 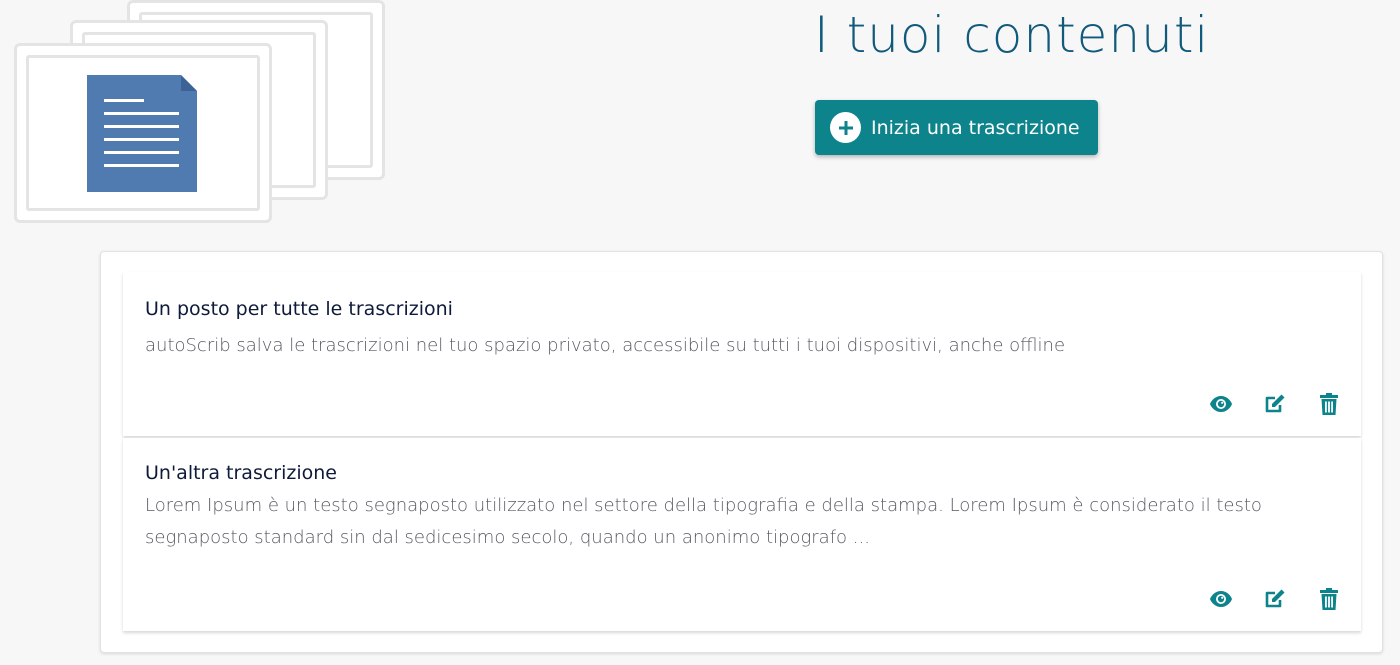 What do you see at coordinates (142, 133) in the screenshot?
I see `document-icon` at bounding box center [142, 133].